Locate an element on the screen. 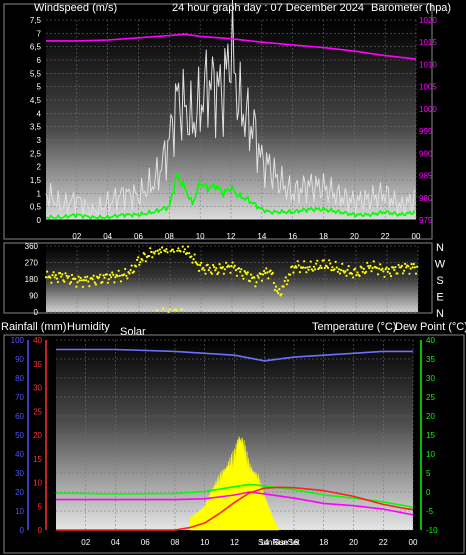 The image size is (466, 555). wind-tick-label: 7,5 is located at coordinates (36, 20).